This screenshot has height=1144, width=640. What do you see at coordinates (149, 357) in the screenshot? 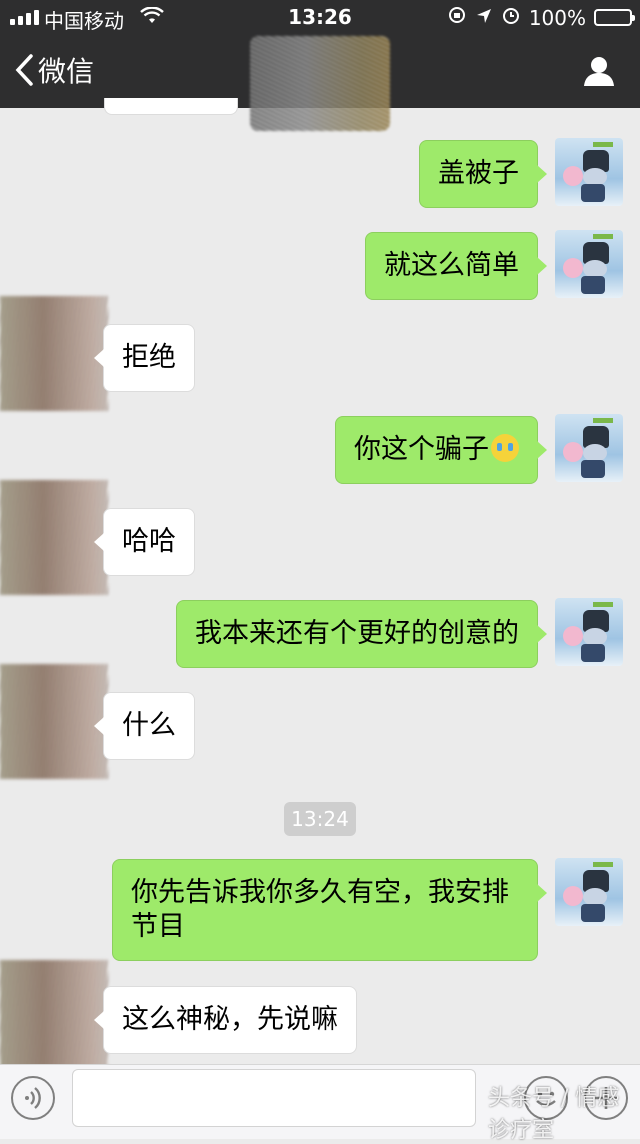
I see `message-text: 拒绝` at bounding box center [149, 357].